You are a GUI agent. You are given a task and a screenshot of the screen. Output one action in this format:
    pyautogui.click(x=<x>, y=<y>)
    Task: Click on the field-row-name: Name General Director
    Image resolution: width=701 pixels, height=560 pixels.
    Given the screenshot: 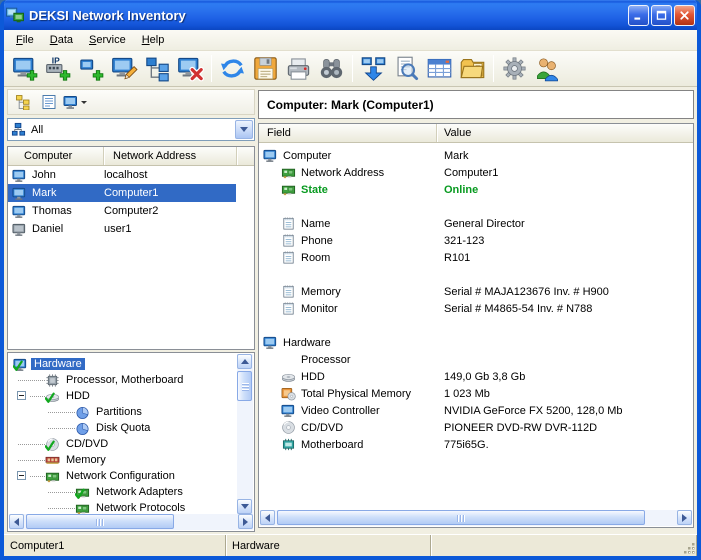 What is the action you would take?
    pyautogui.click(x=476, y=223)
    